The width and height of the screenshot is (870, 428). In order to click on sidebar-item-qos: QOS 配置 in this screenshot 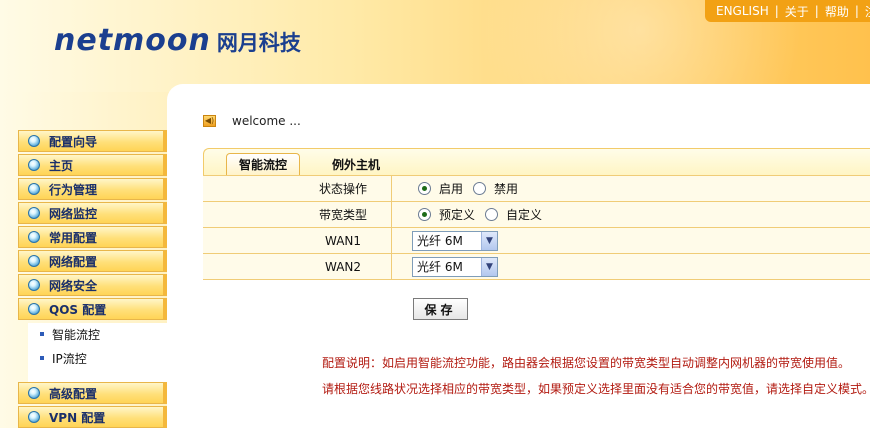, I will do `click(92, 309)`.